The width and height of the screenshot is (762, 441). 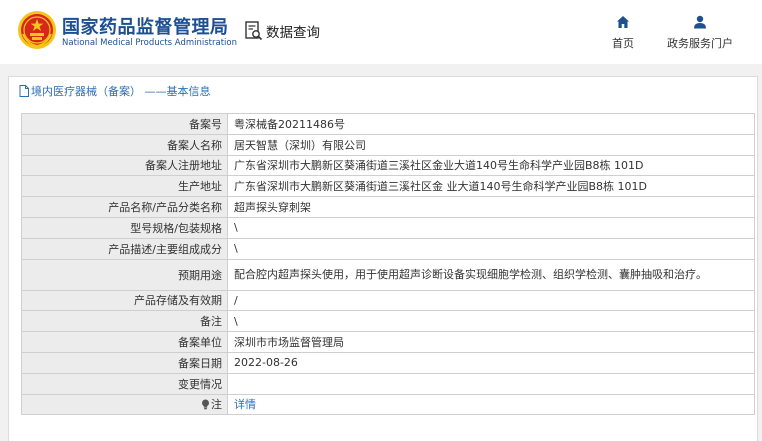 I want to click on field-label: 产品描述/主要组成成分, so click(x=124, y=248).